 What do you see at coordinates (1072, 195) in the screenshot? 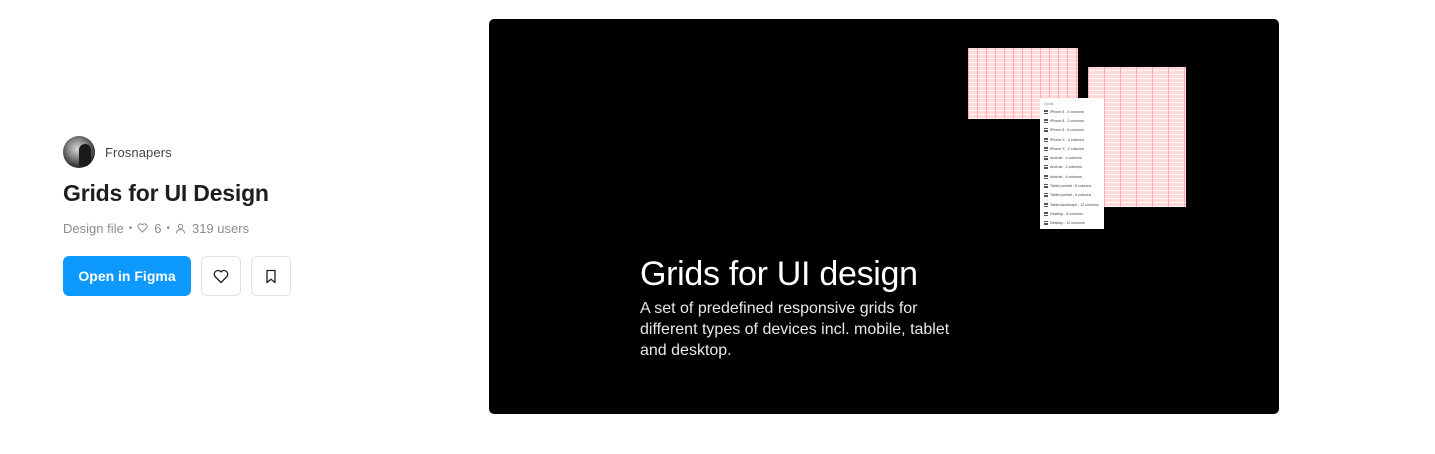
I see `list-item: Tablet portrait - 6 columns` at bounding box center [1072, 195].